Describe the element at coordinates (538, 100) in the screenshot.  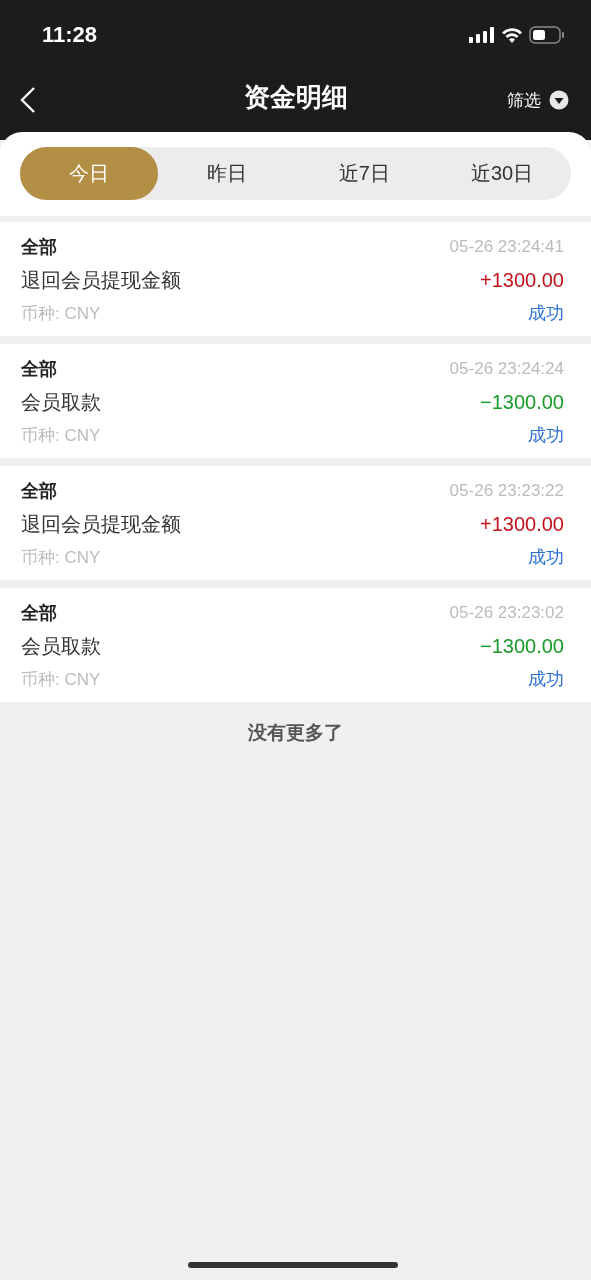
I see `filter-button: 筛选` at that location.